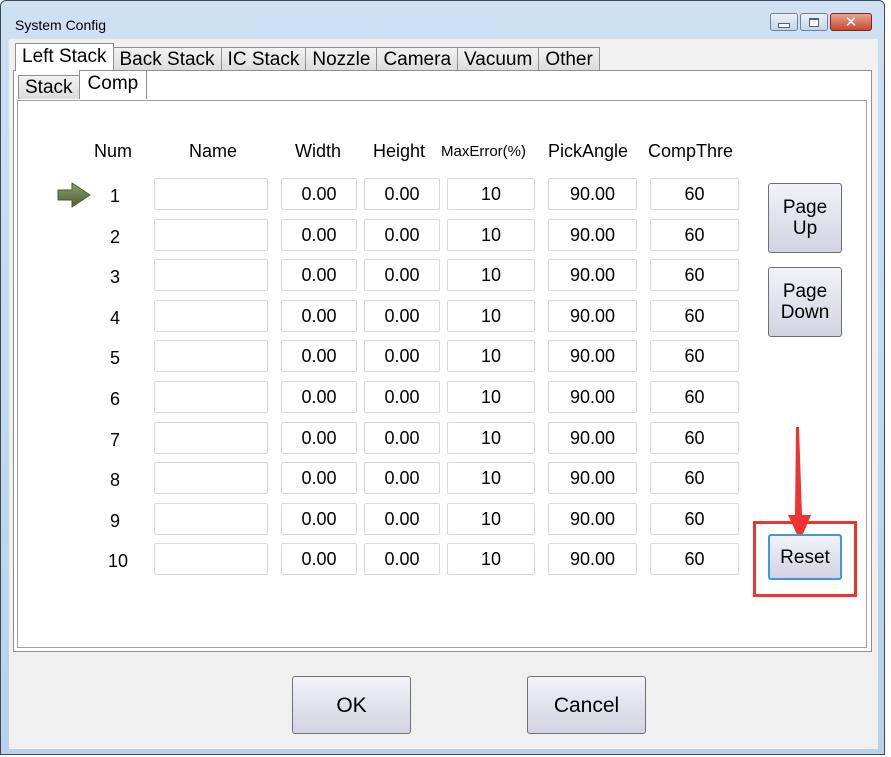  I want to click on ok-button: OK, so click(351, 705).